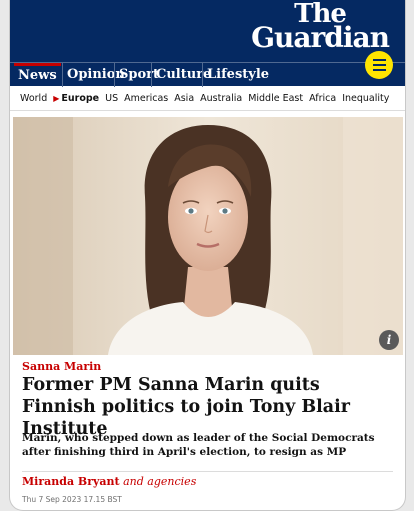 Image resolution: width=414 pixels, height=511 pixels. Describe the element at coordinates (207, 471) in the screenshot. I see `byline-divider` at that location.